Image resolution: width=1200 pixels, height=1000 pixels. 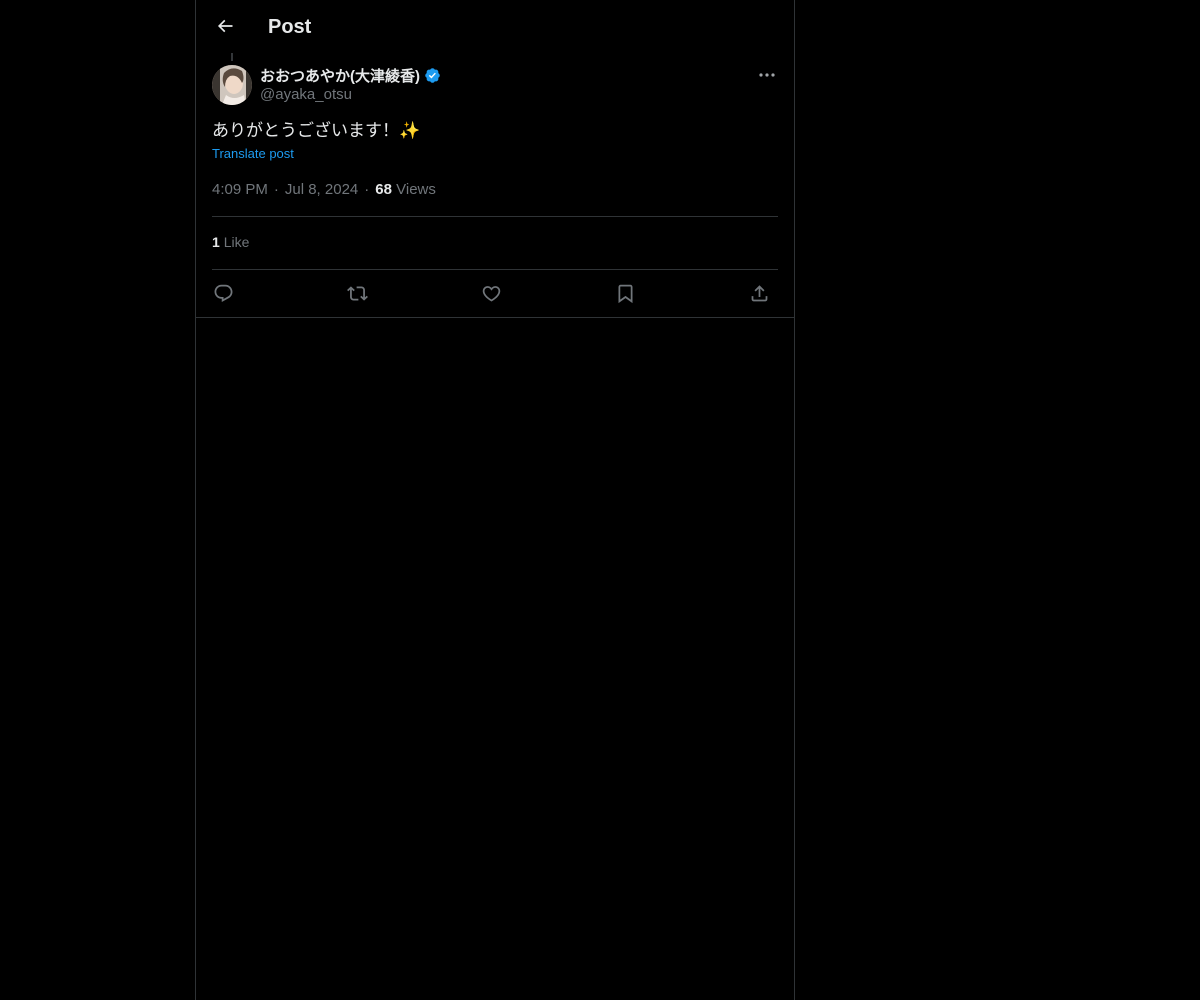 I want to click on bookmark-button, so click(x=625, y=293).